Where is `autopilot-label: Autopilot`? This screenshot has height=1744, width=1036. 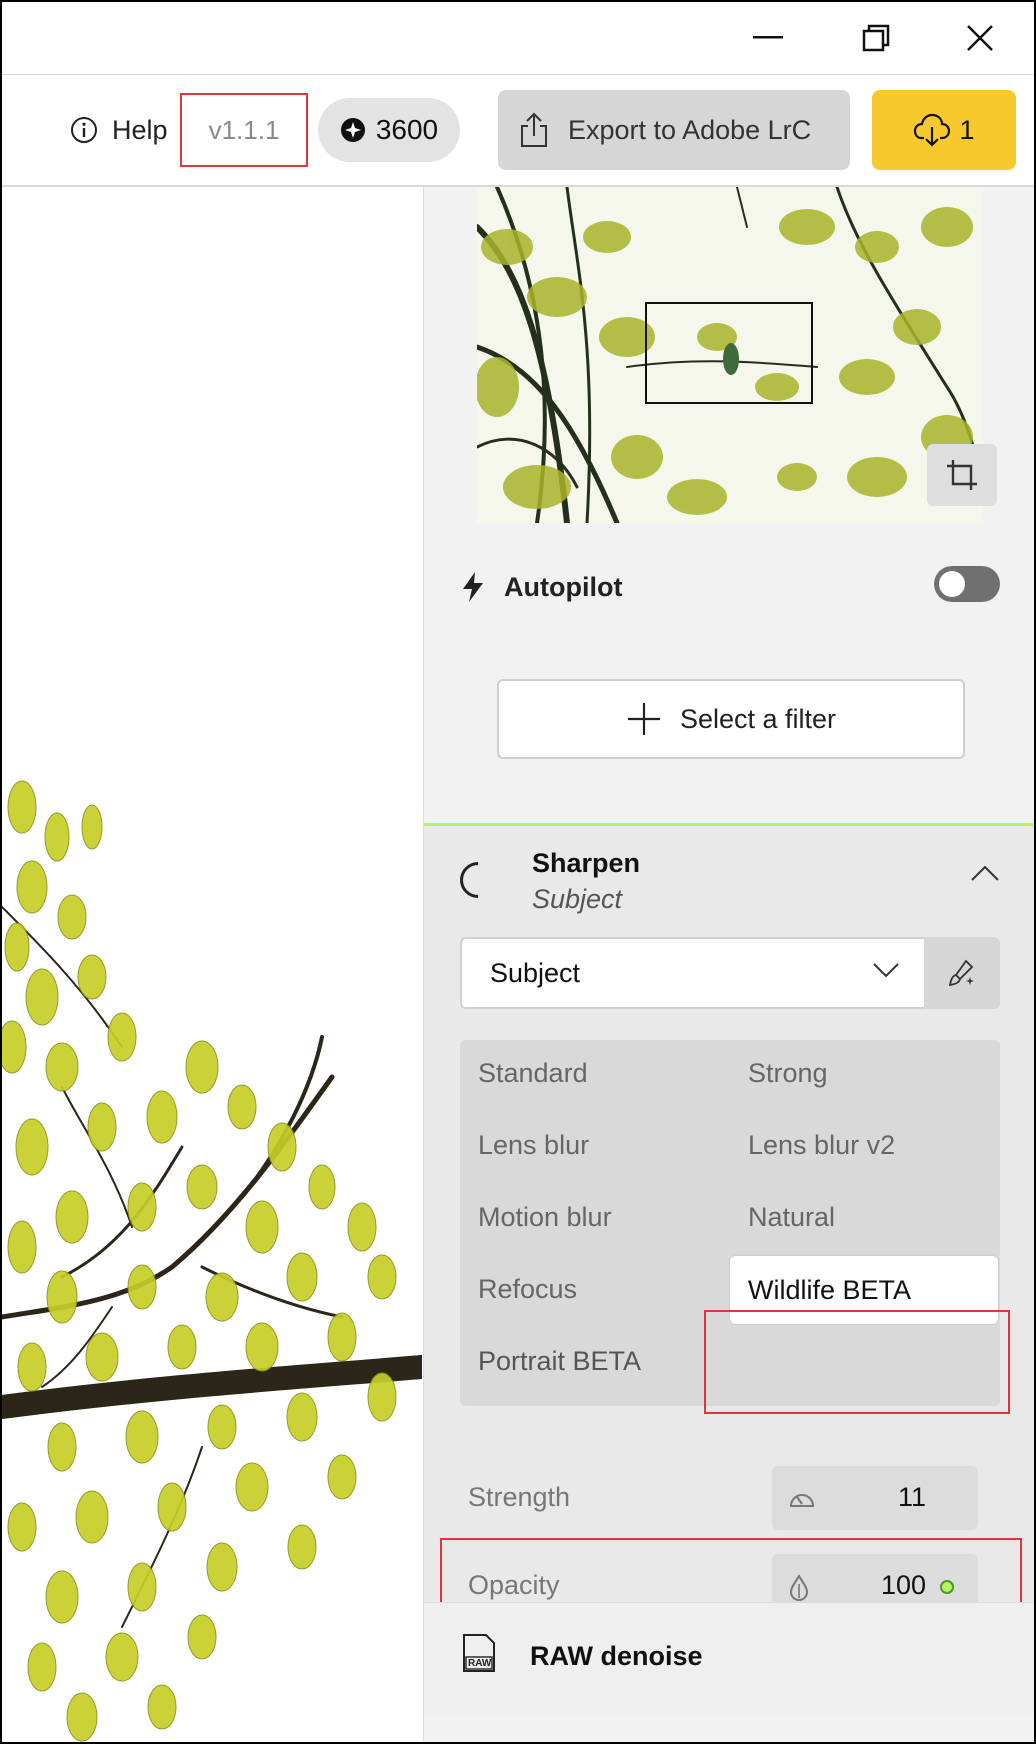 autopilot-label: Autopilot is located at coordinates (563, 586).